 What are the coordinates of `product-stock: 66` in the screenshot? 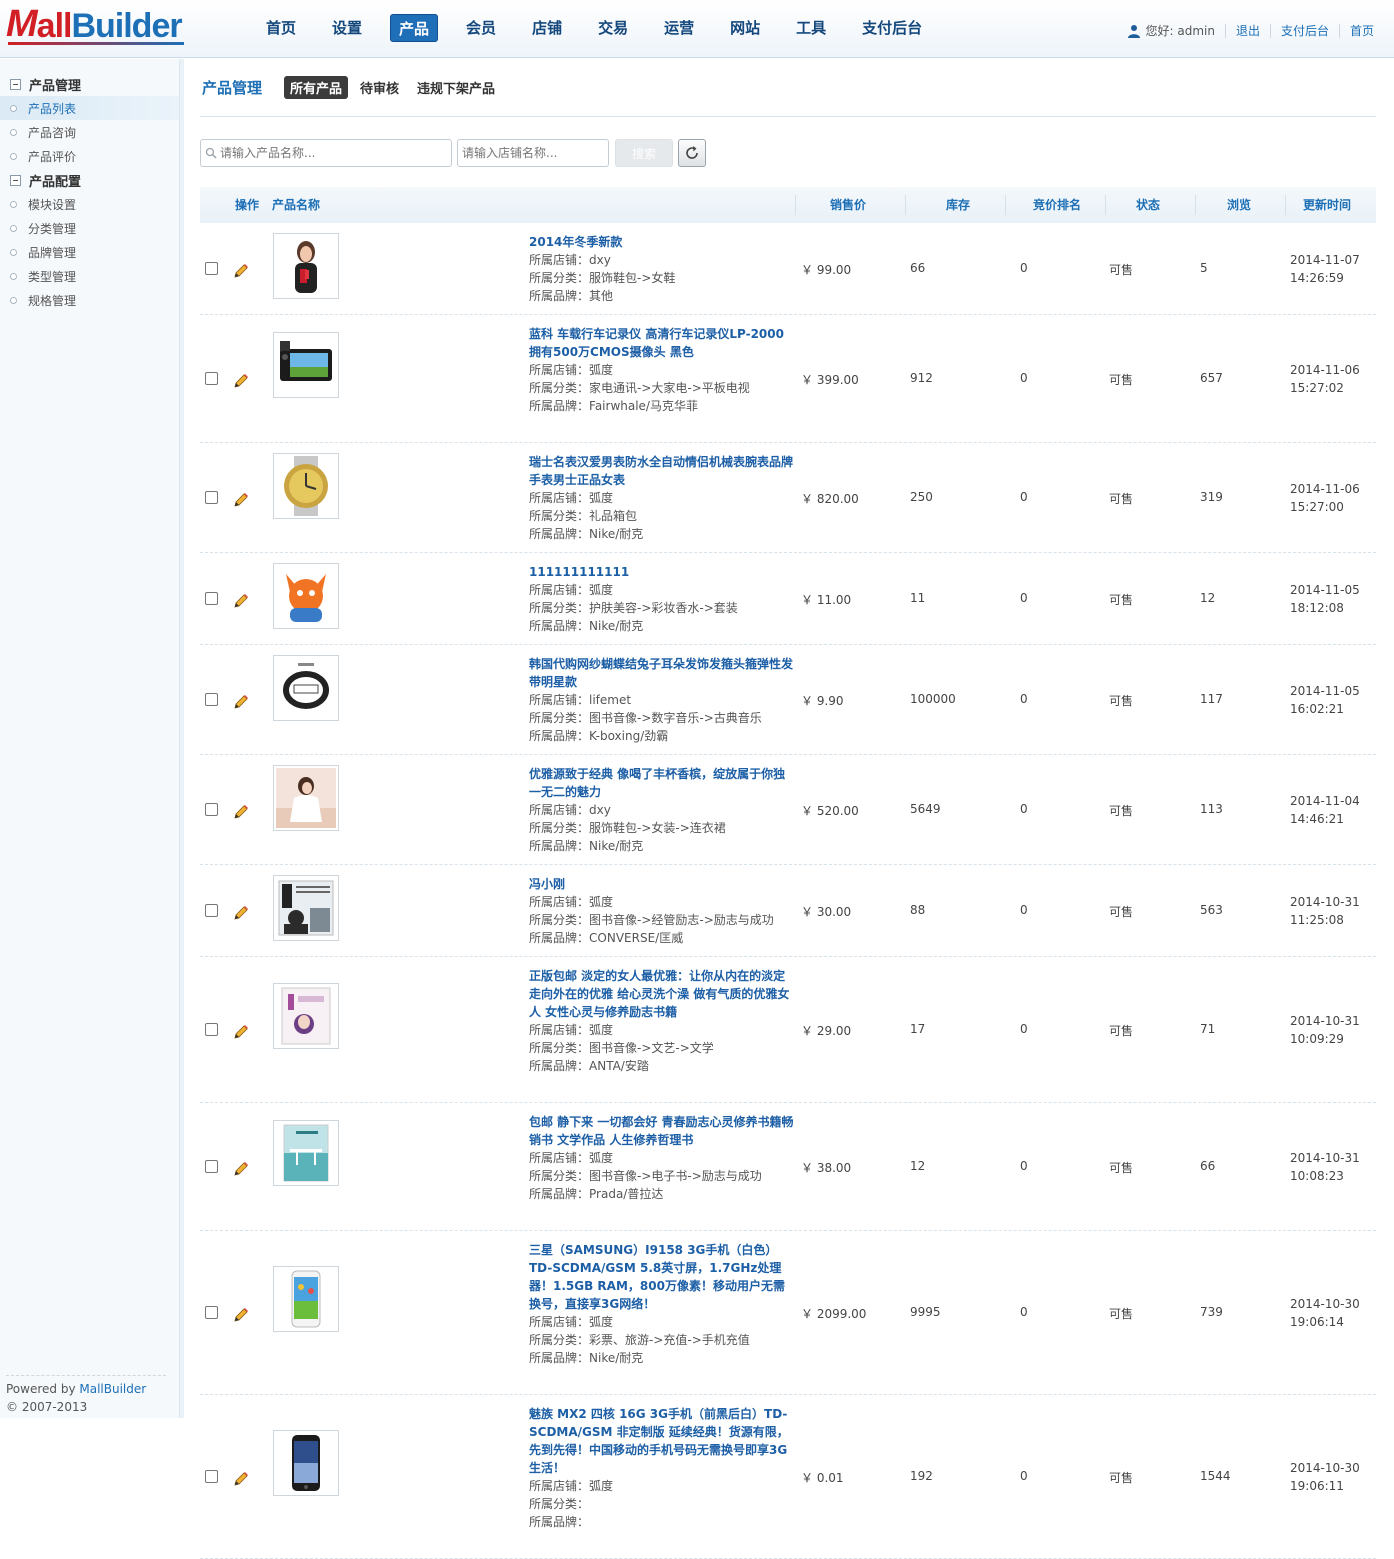 It's located at (918, 268).